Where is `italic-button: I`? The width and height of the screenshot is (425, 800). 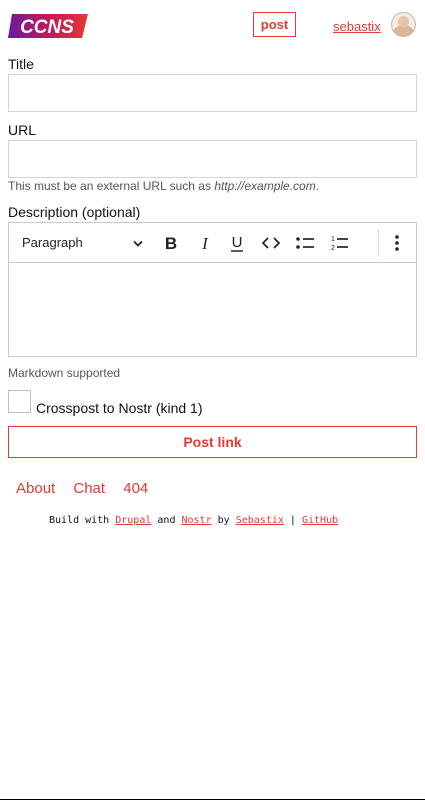 italic-button: I is located at coordinates (205, 243).